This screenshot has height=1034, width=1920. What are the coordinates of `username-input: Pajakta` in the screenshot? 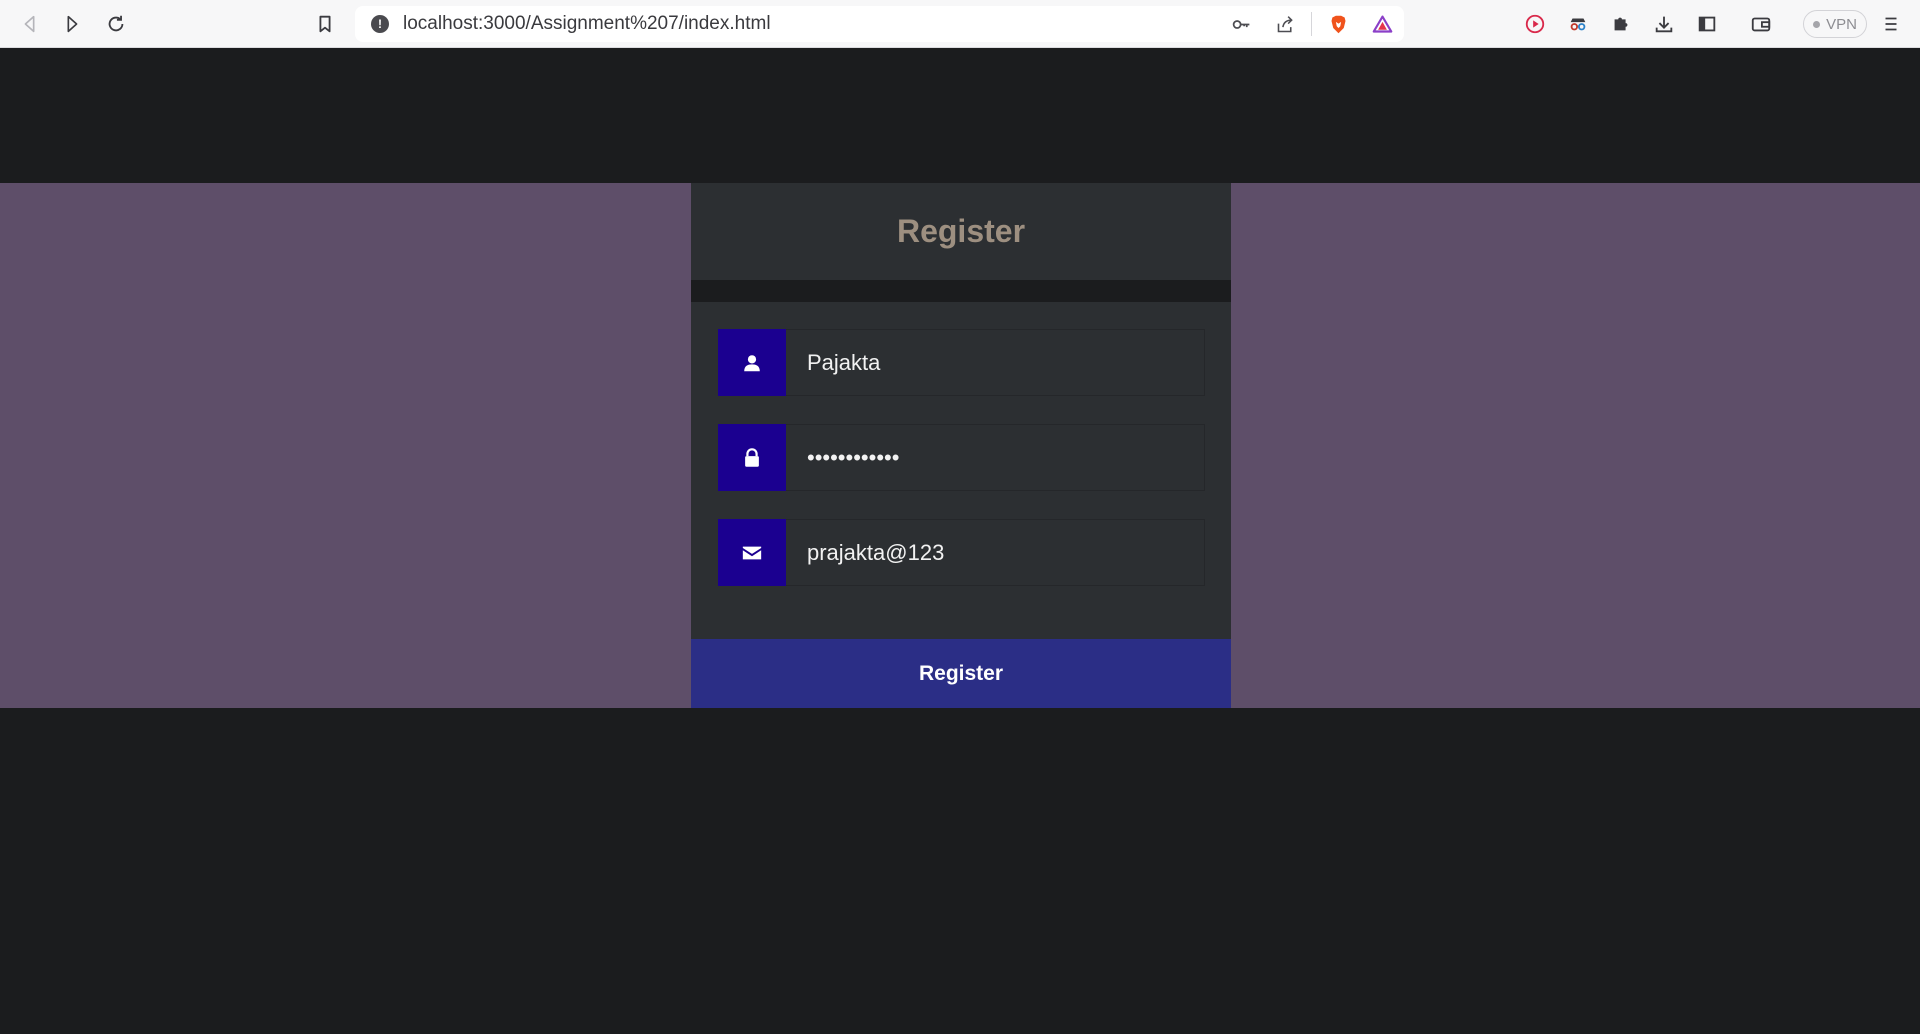 It's located at (995, 362).